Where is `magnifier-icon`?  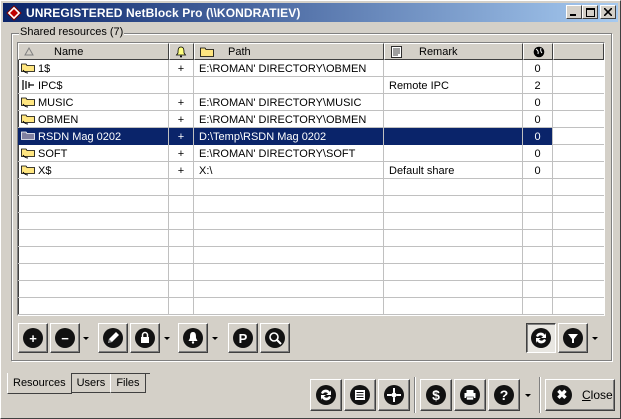
magnifier-icon is located at coordinates (275, 338).